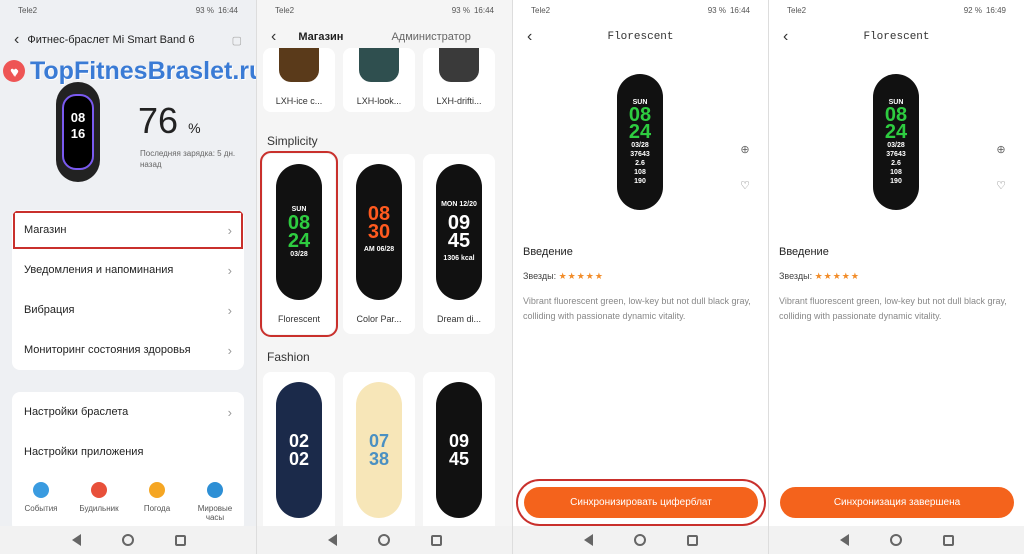 Image resolution: width=1024 pixels, height=554 pixels. What do you see at coordinates (99, 490) in the screenshot?
I see `alarm-icon` at bounding box center [99, 490].